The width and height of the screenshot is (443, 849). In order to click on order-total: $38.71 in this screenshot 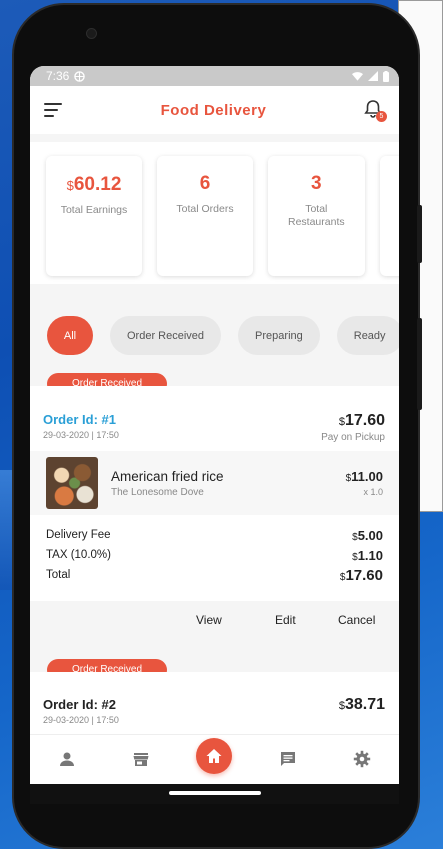, I will do `click(361, 704)`.